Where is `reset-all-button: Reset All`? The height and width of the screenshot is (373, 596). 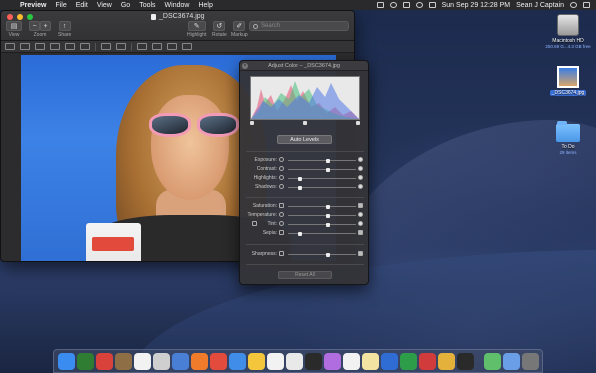
reset-all-button: Reset All is located at coordinates (305, 275).